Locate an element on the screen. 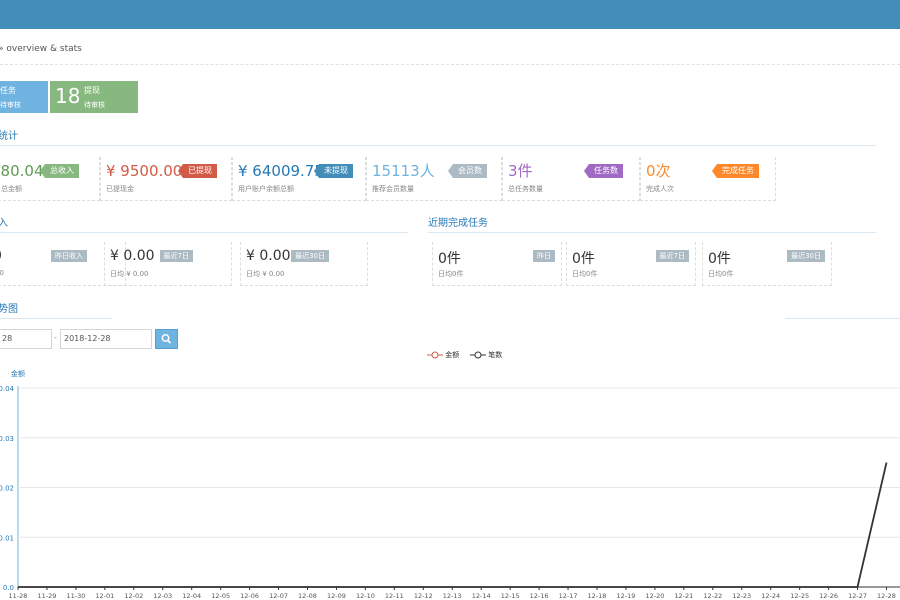  income-card: ¥ 0.00 日均 ¥ 0.00 最近7日 is located at coordinates (168, 264).